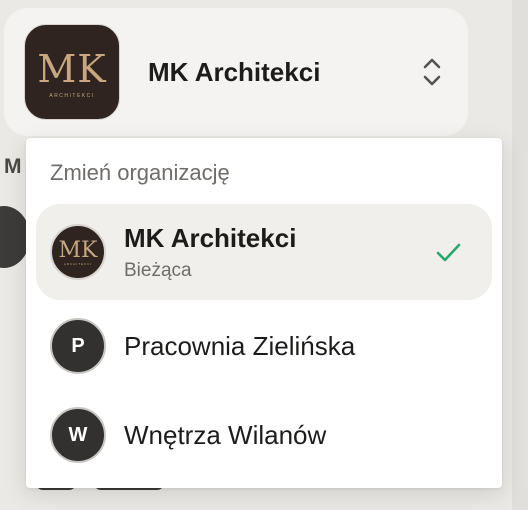  I want to click on organization-name: MK Architekci, so click(234, 71).